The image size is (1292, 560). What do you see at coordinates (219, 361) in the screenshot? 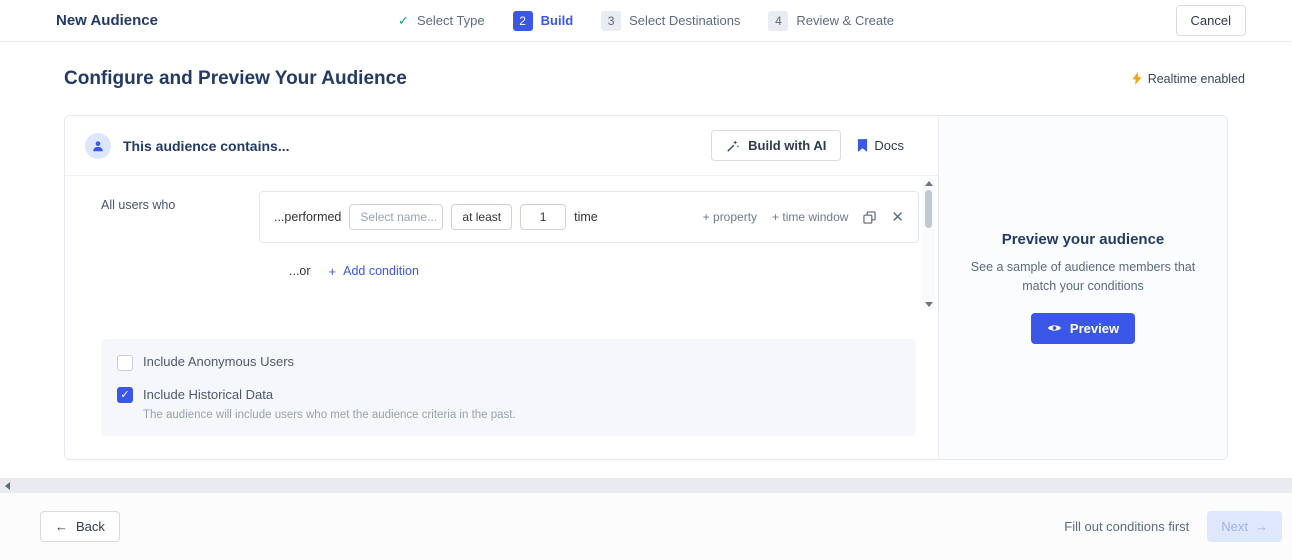
I see `include-anonymous-label: Include Anonymous Users` at bounding box center [219, 361].